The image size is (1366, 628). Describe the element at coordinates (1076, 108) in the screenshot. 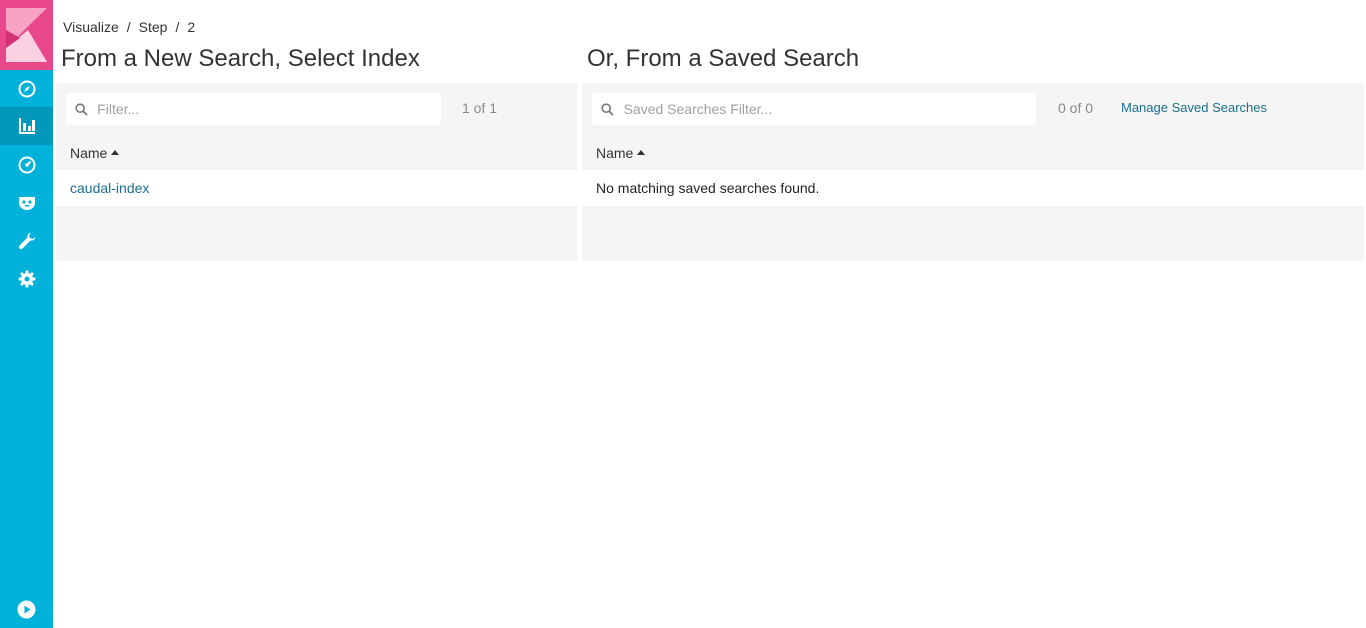

I see `saved-search-pager: 0 of 0` at that location.